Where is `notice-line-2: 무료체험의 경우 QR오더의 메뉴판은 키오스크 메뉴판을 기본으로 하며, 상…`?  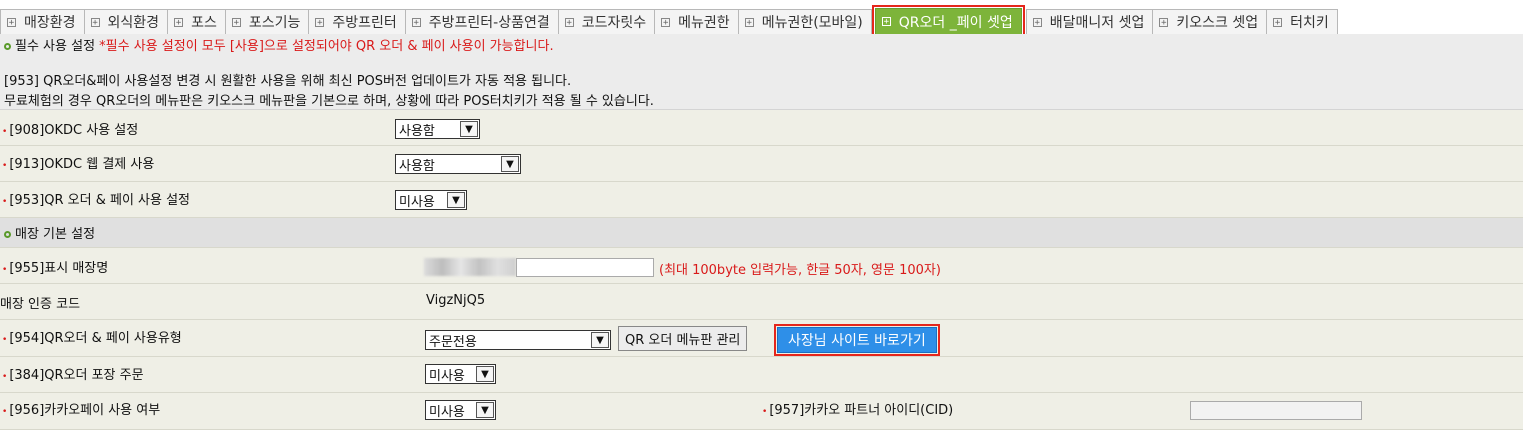
notice-line-2: 무료체험의 경우 QR오더의 메뉴판은 키오스크 메뉴판을 기본으로 하며, 상… is located at coordinates (329, 101).